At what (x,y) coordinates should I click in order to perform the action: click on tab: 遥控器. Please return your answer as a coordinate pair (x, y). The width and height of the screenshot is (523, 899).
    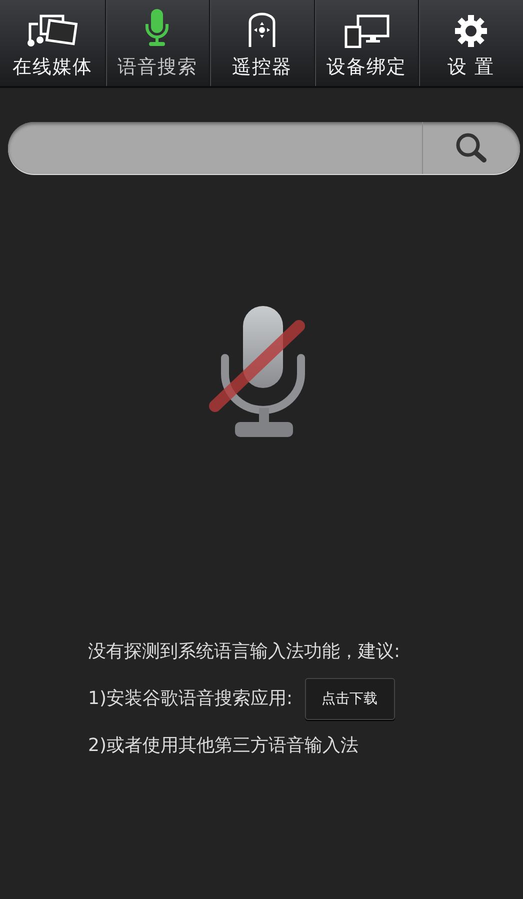
    Looking at the image, I should click on (261, 43).